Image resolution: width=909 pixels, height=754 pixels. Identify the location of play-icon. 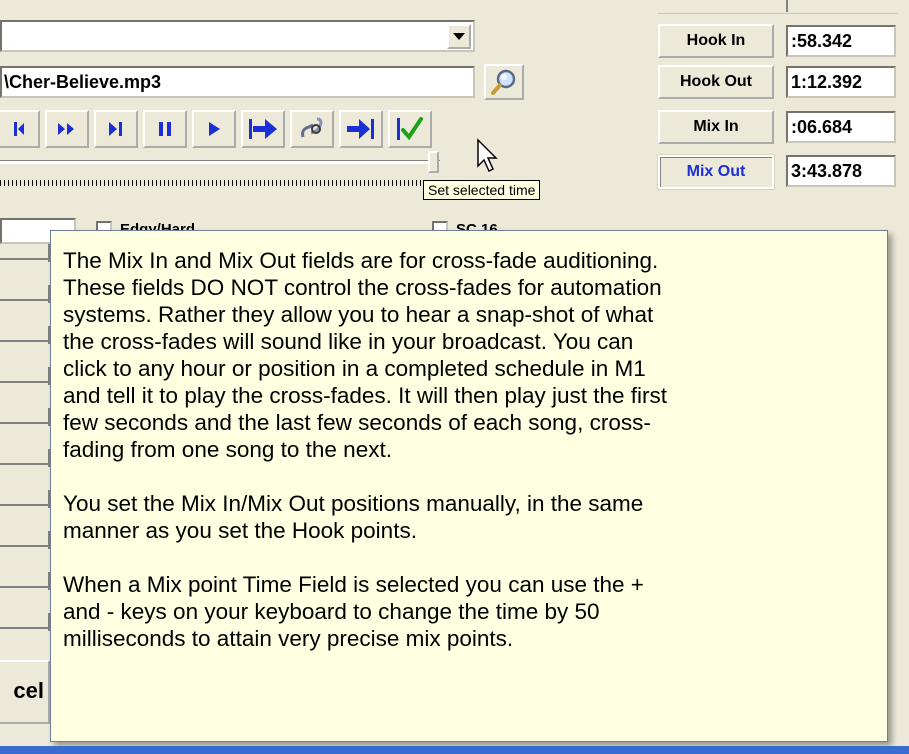
(214, 129).